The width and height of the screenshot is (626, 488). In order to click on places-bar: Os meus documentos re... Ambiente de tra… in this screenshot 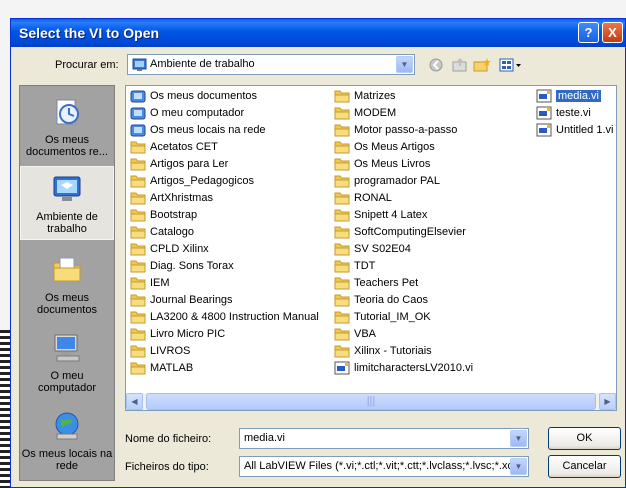, I will do `click(67, 283)`.